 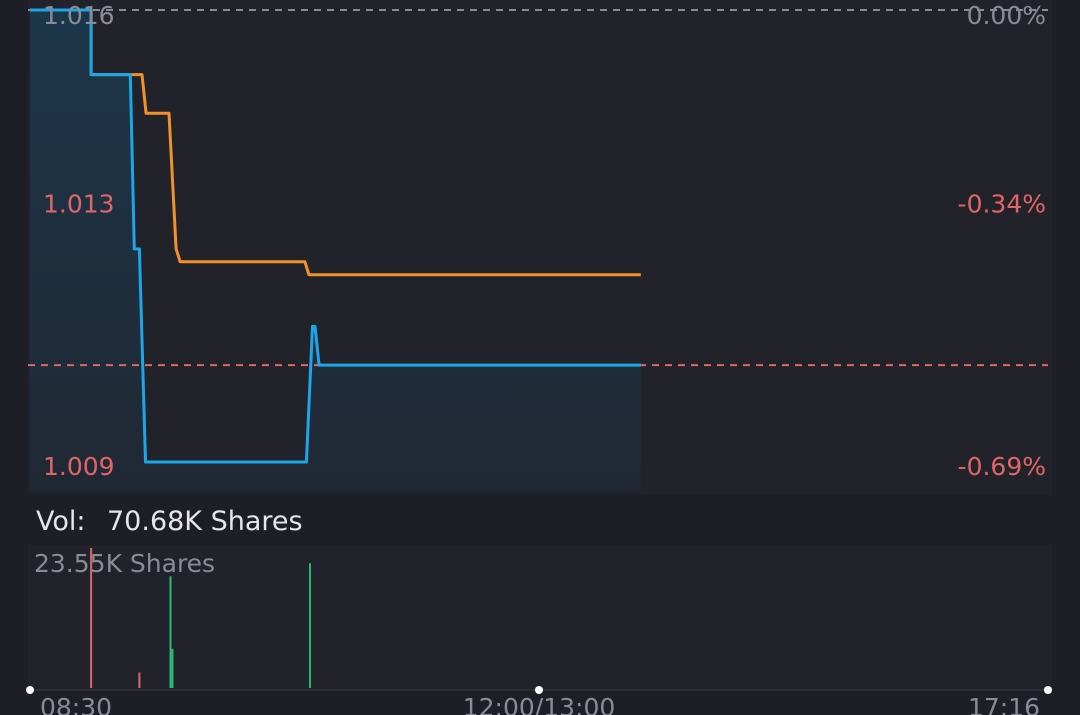 What do you see at coordinates (79, 204) in the screenshot?
I see `price-tick-mid: 1.013` at bounding box center [79, 204].